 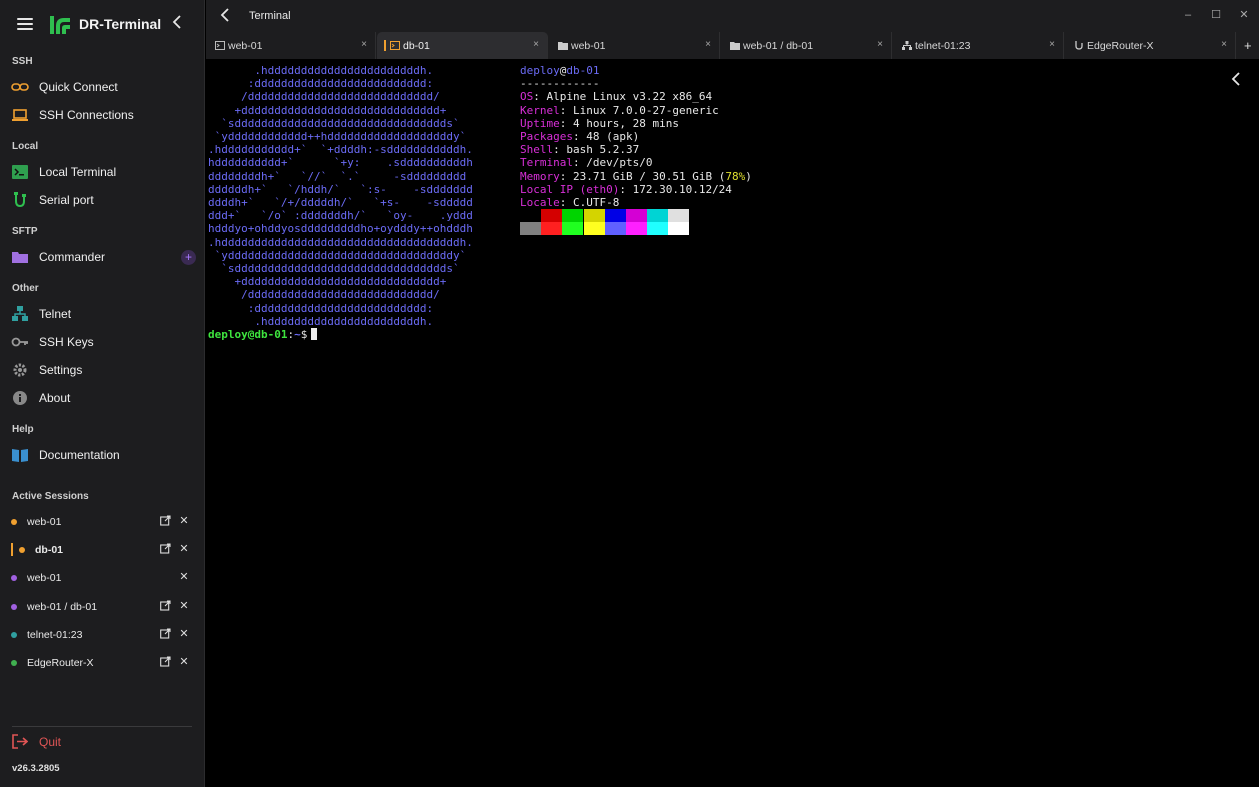 What do you see at coordinates (570, 189) in the screenshot?
I see `ip-key: Local IP (eth0)` at bounding box center [570, 189].